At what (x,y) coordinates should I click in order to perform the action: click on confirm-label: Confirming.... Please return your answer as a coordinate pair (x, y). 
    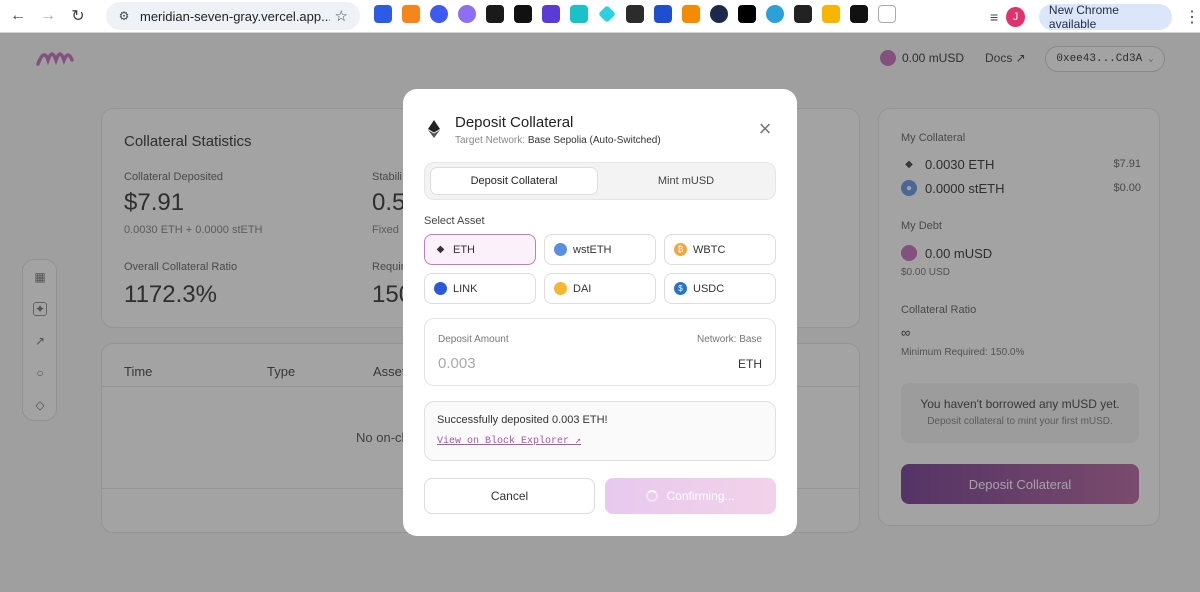
    Looking at the image, I should click on (700, 496).